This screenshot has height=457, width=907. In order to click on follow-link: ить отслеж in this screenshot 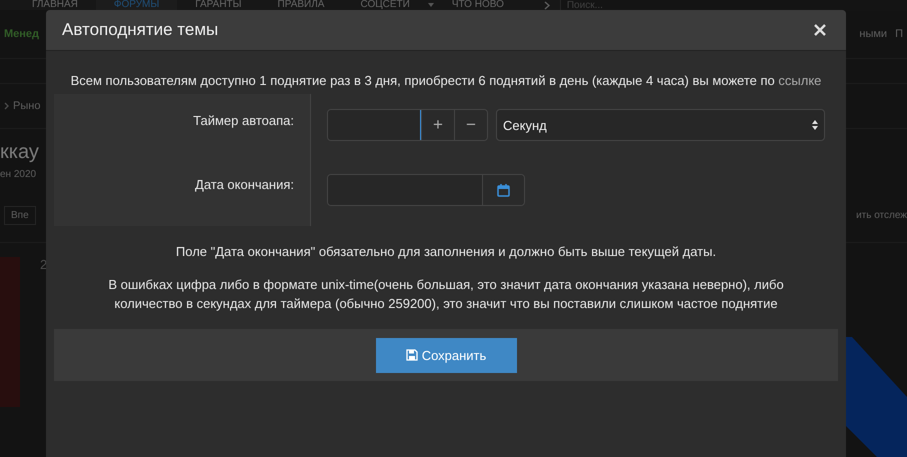, I will do `click(881, 215)`.